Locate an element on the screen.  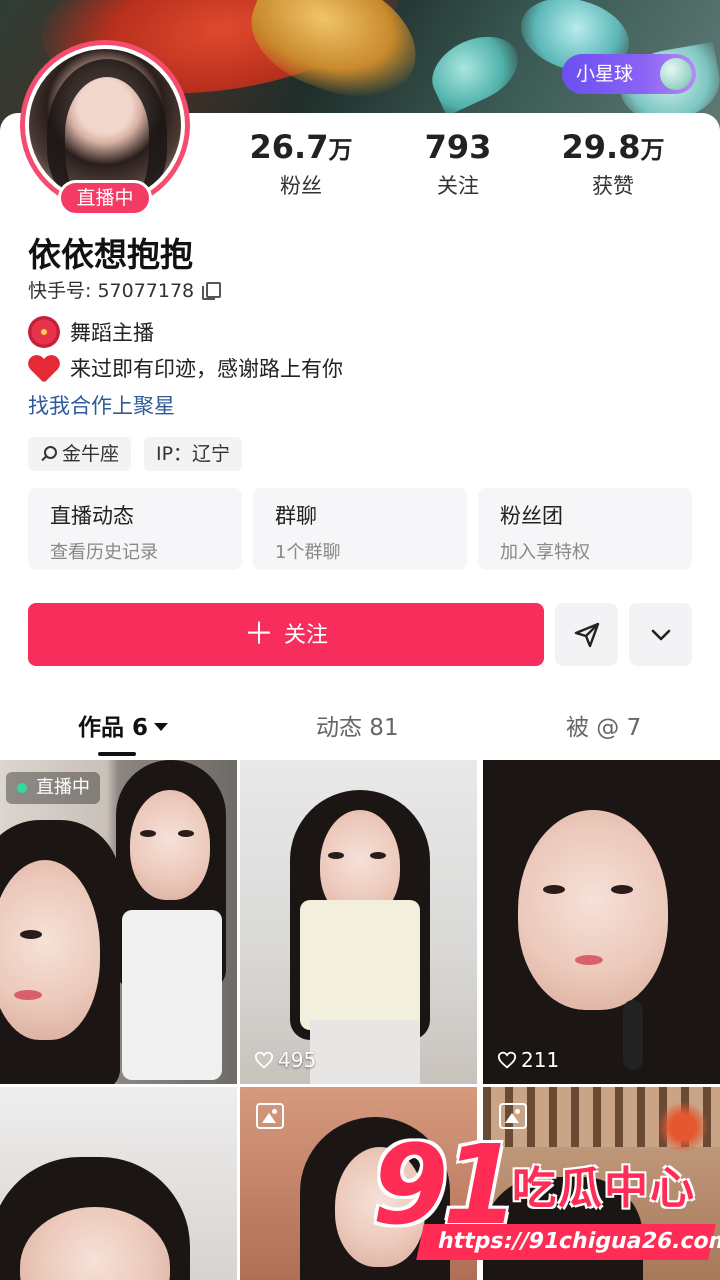
tag-ip-location: IP：辽宁 is located at coordinates (193, 454).